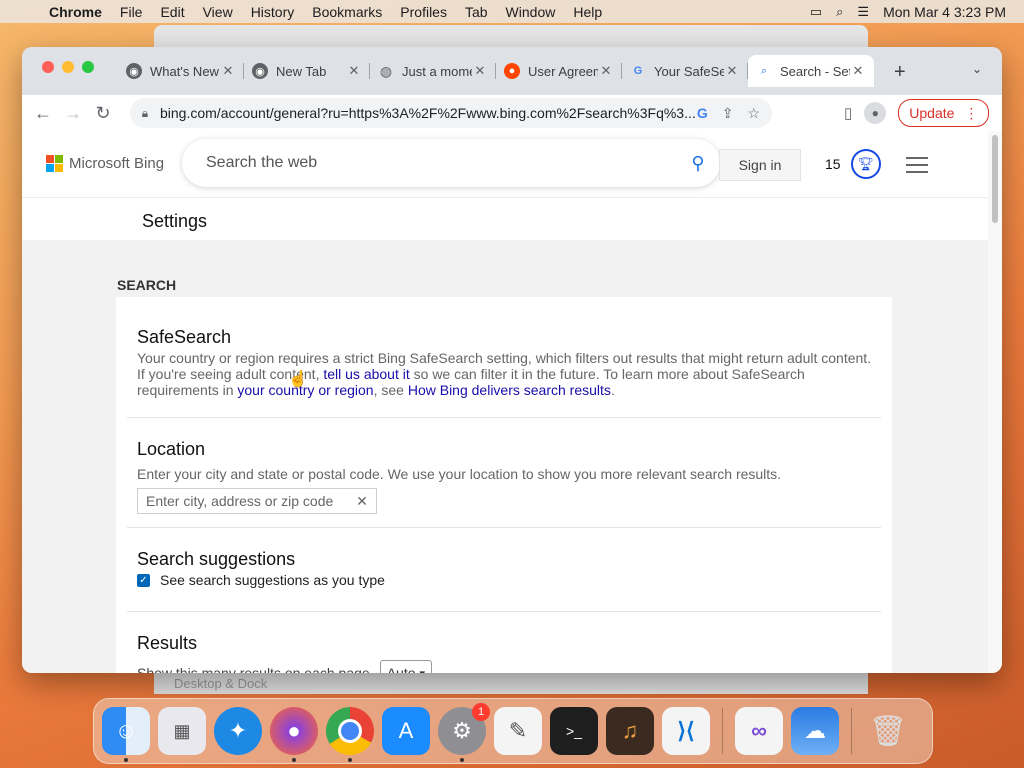 The image size is (1024, 768). Describe the element at coordinates (630, 731) in the screenshot. I see `garageband-icon: ♫` at that location.